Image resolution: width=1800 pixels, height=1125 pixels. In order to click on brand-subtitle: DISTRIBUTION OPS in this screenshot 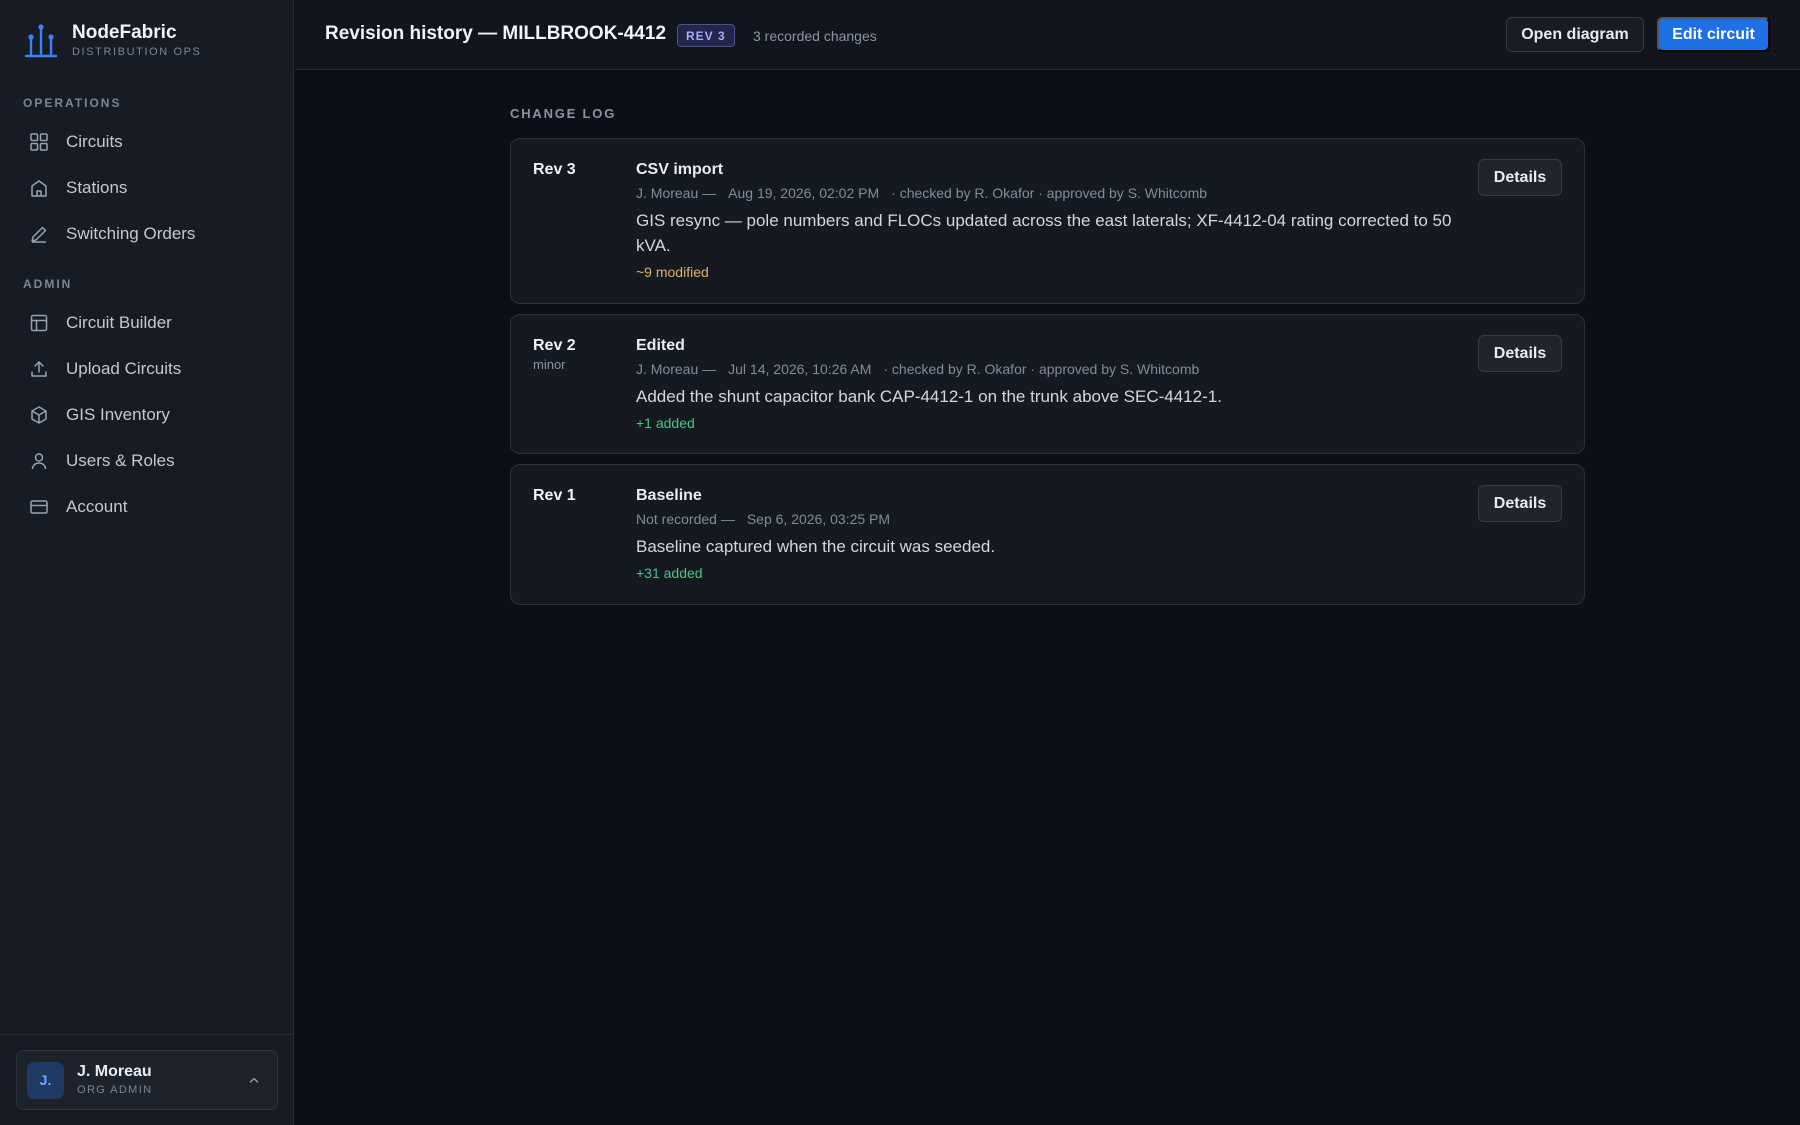, I will do `click(137, 52)`.